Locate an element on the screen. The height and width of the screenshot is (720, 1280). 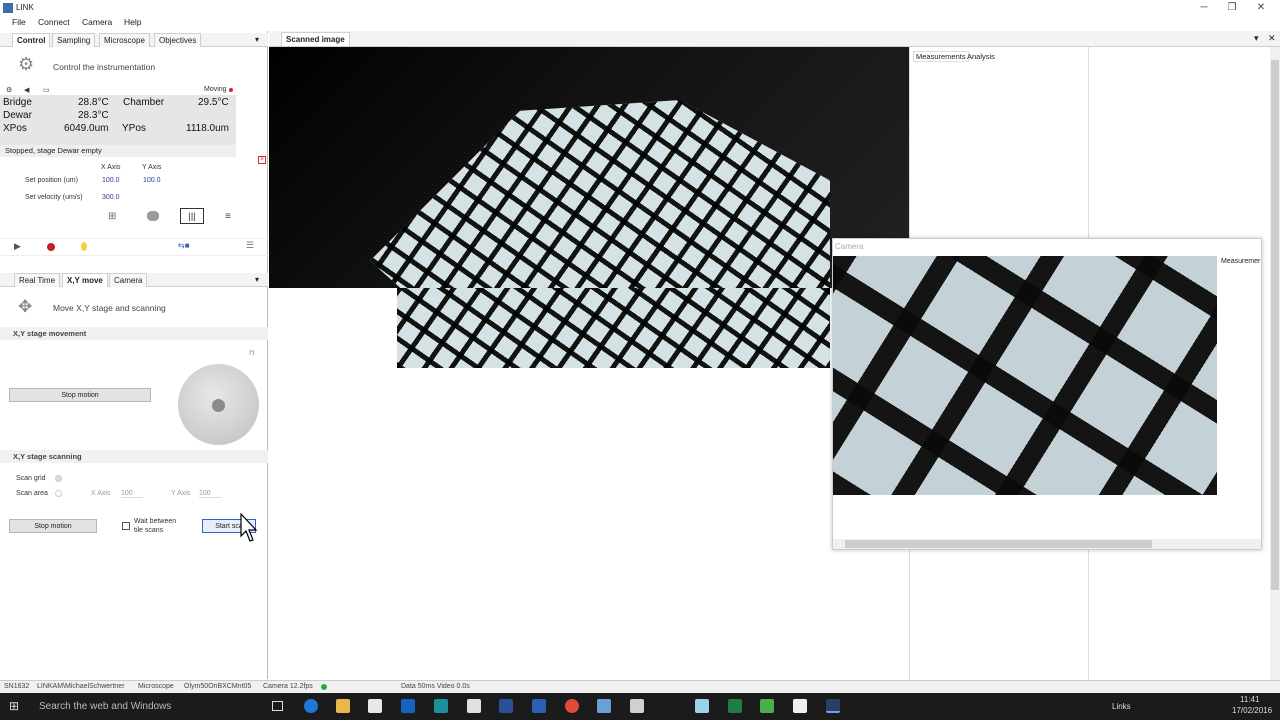
gear-icon: ⚙ is located at coordinates (26, 64).